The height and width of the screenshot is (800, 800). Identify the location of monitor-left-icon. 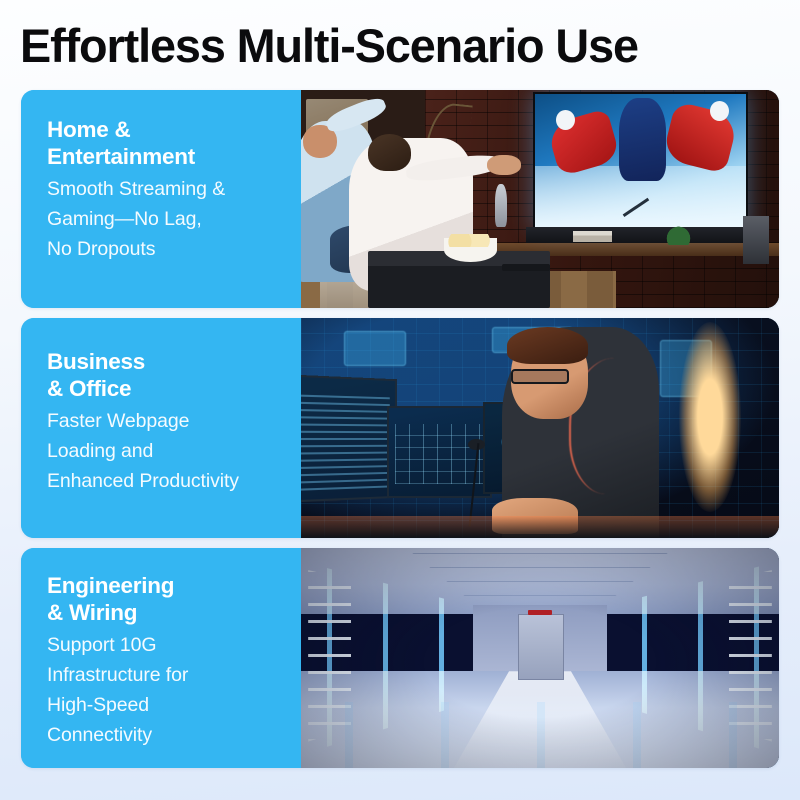
(349, 439).